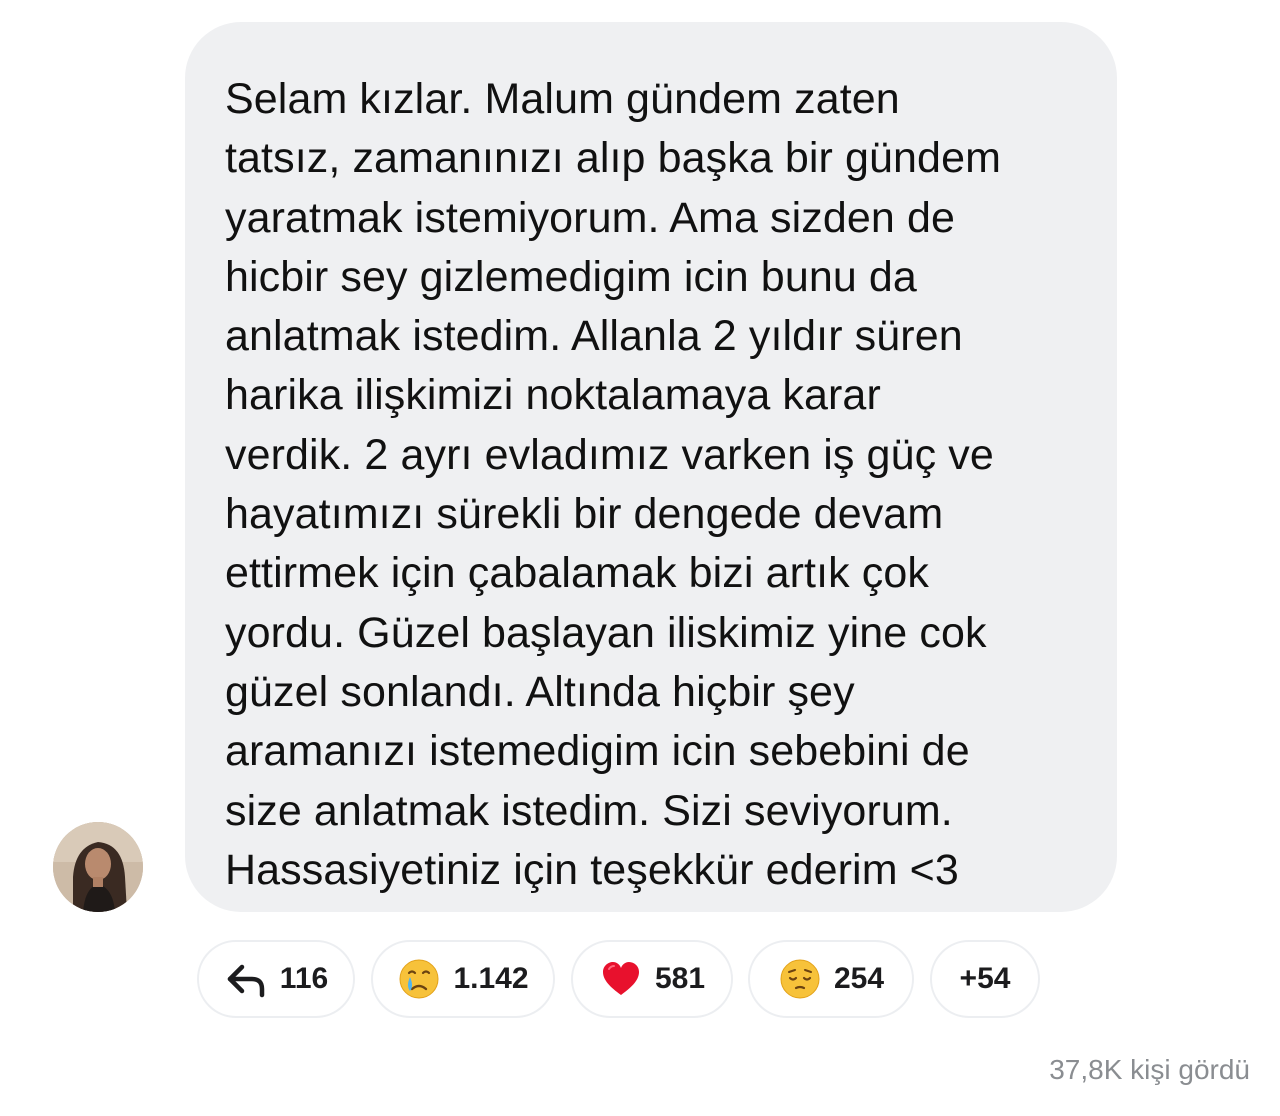  What do you see at coordinates (652, 979) in the screenshot?
I see `reaction-heart: 581` at bounding box center [652, 979].